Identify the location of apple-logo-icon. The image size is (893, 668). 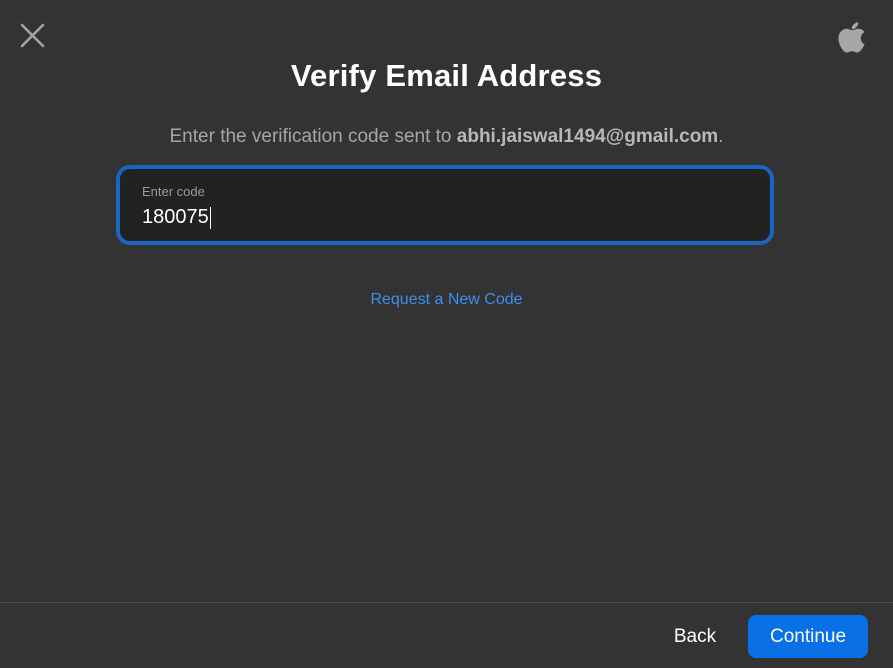
(852, 37).